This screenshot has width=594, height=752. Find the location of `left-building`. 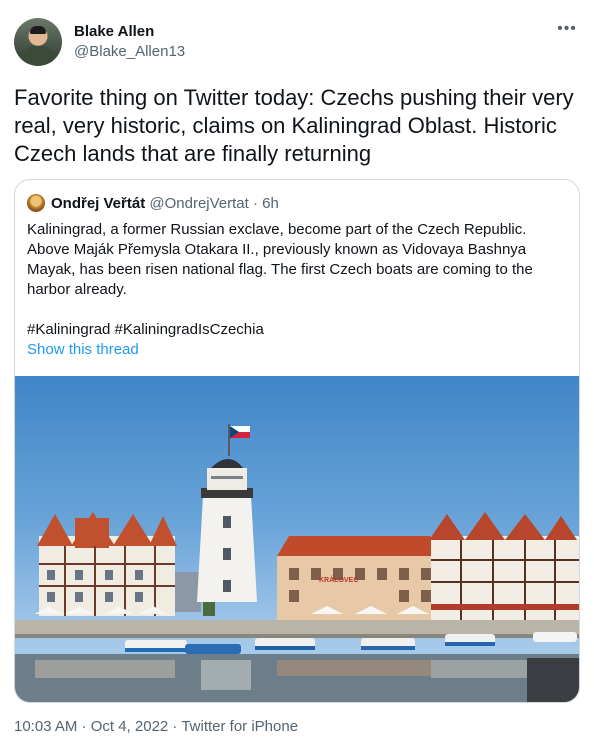

left-building is located at coordinates (107, 564).